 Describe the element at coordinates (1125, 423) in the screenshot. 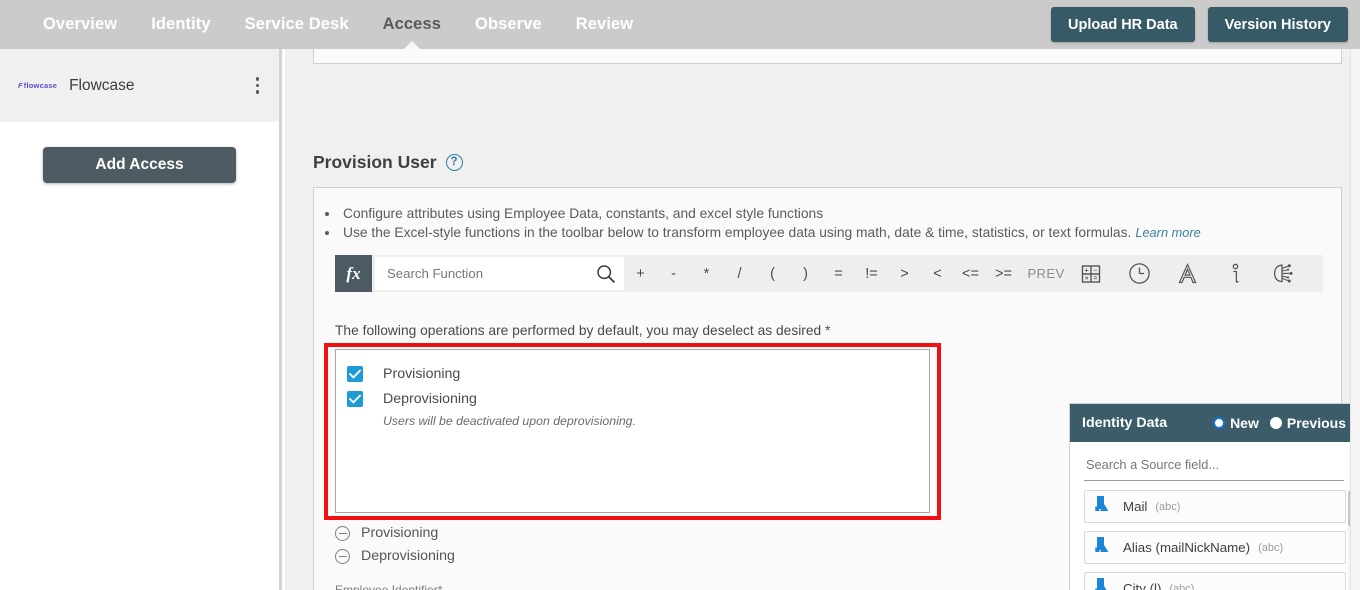

I see `identity-data-title: Identity Data` at that location.